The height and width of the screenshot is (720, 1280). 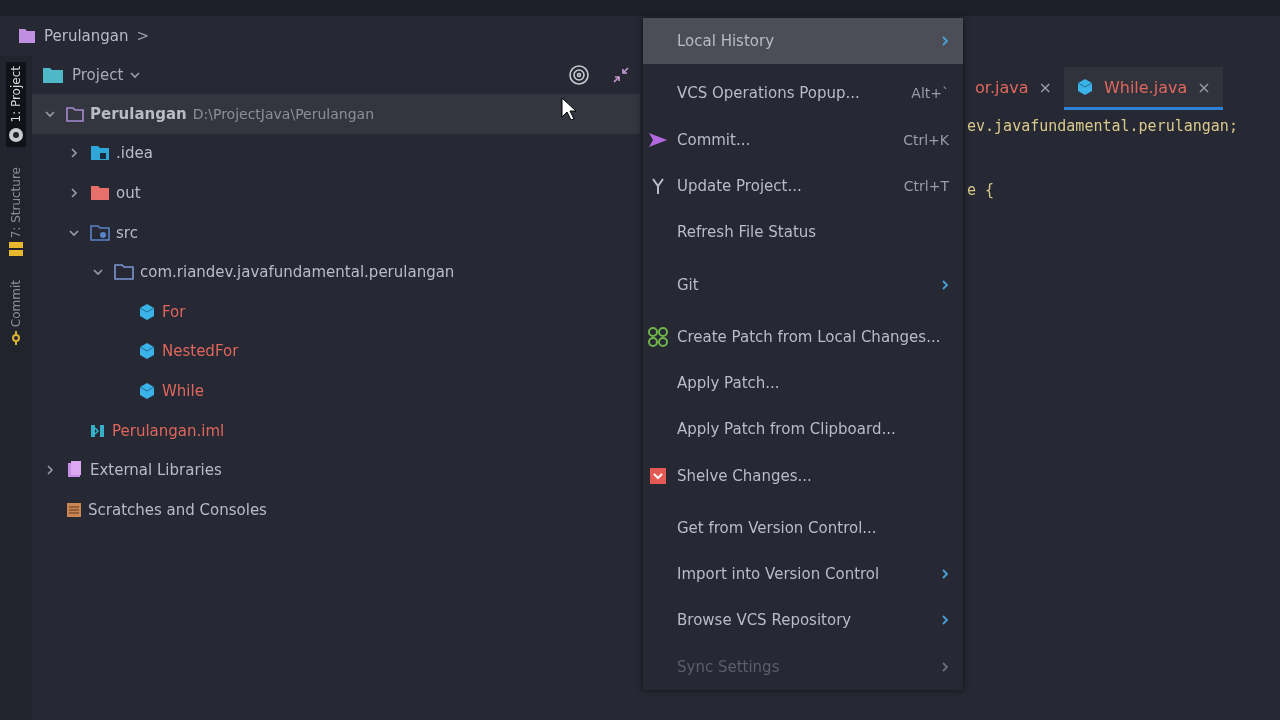 What do you see at coordinates (135, 75) in the screenshot?
I see `chevron-down-icon` at bounding box center [135, 75].